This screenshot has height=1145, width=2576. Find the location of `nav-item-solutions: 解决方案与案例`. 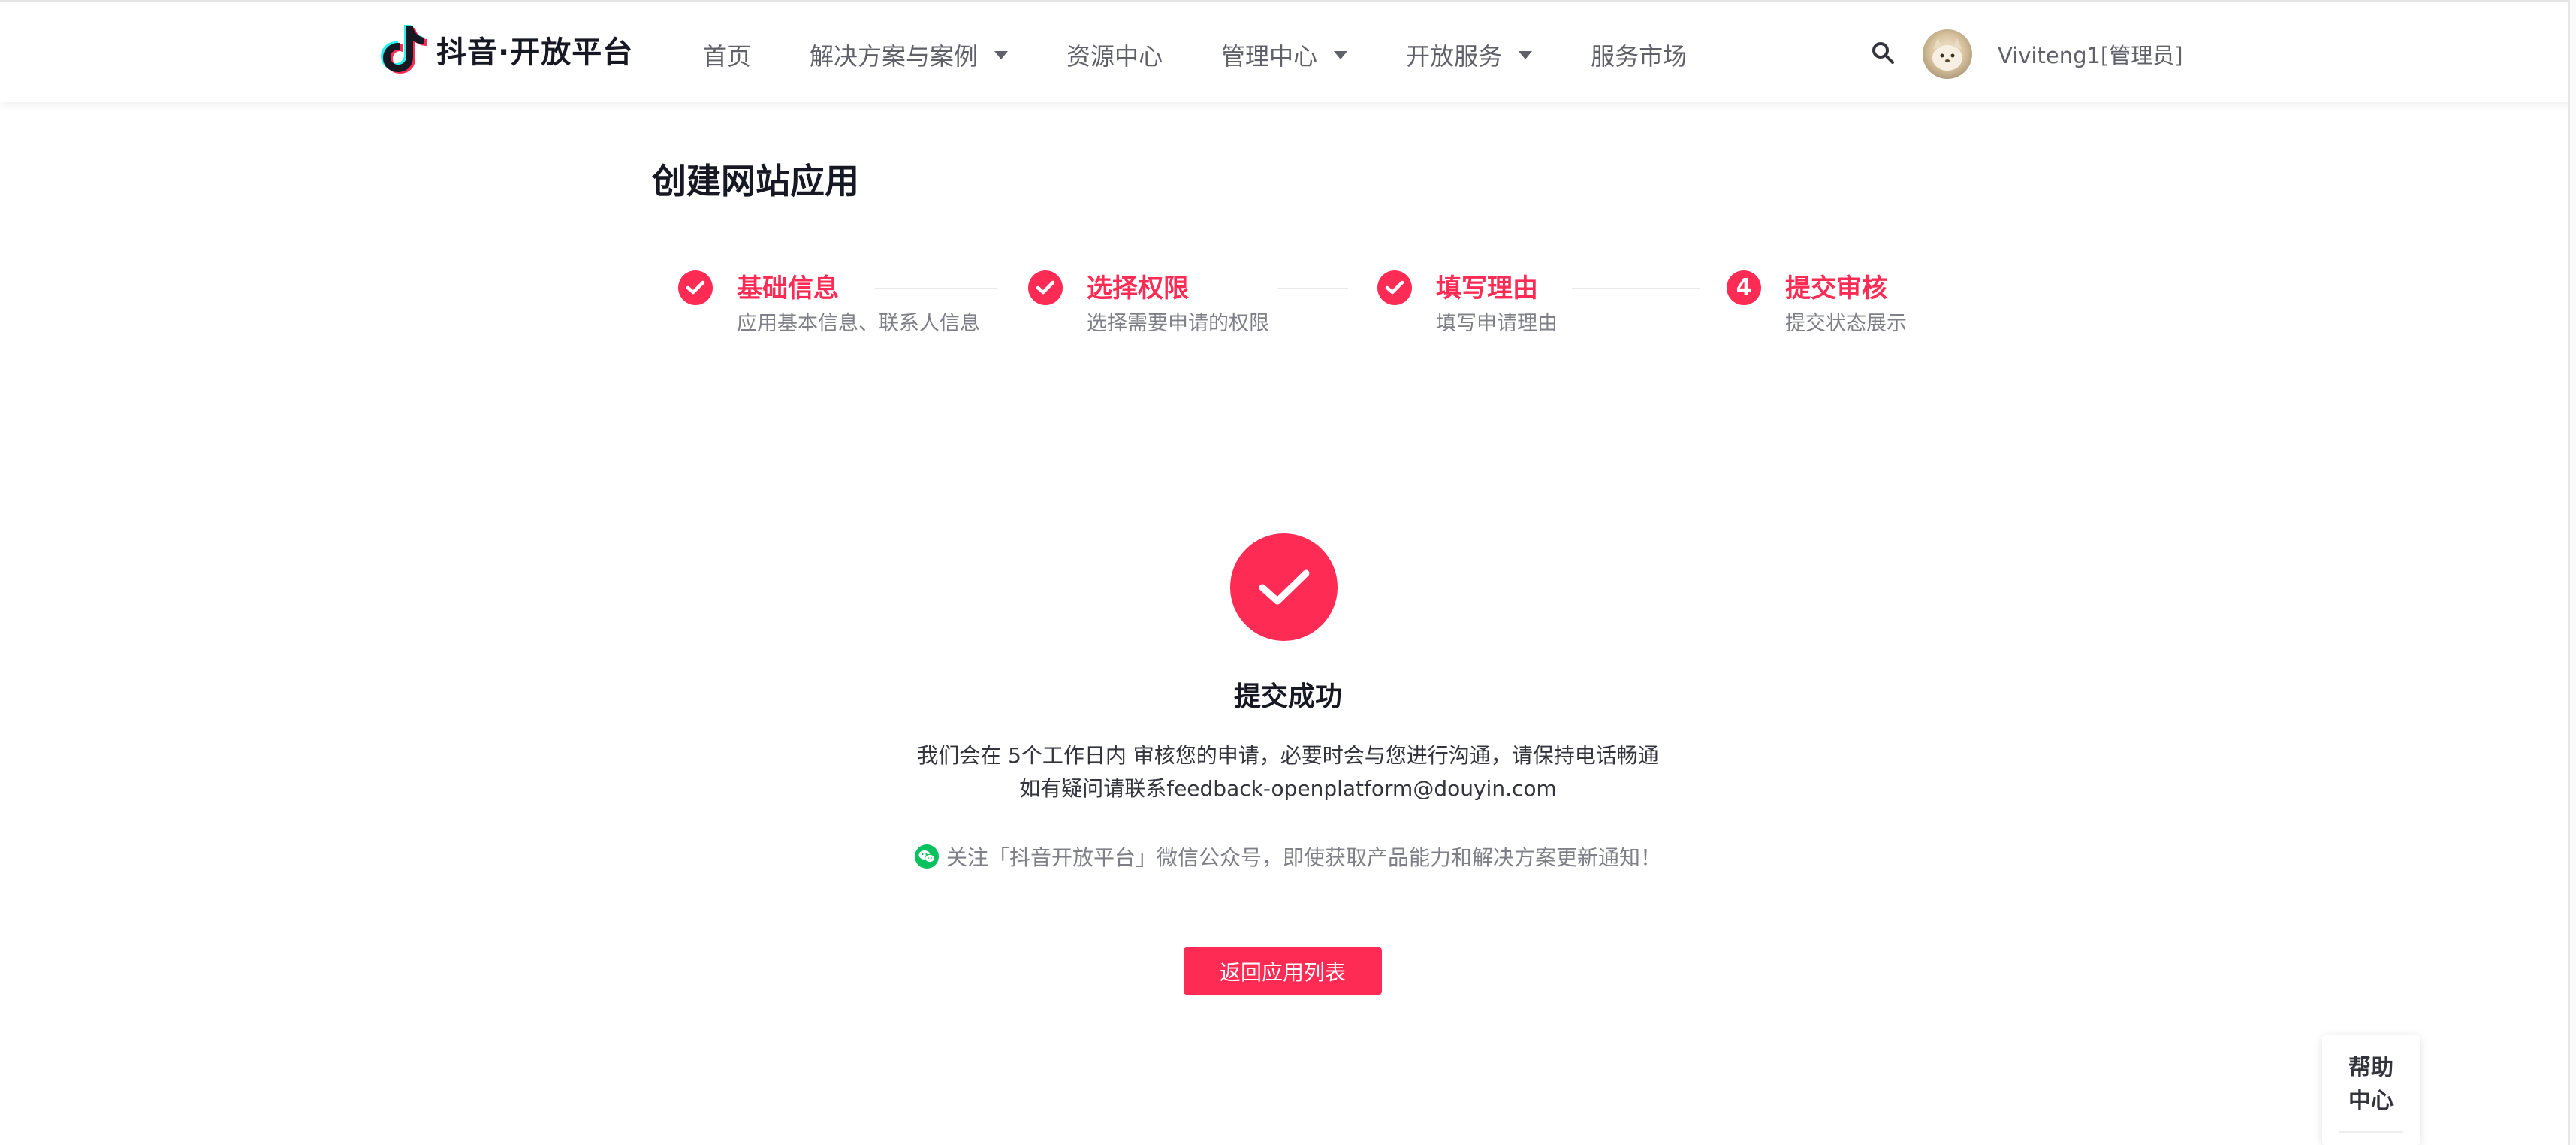

nav-item-solutions: 解决方案与案例 is located at coordinates (910, 55).